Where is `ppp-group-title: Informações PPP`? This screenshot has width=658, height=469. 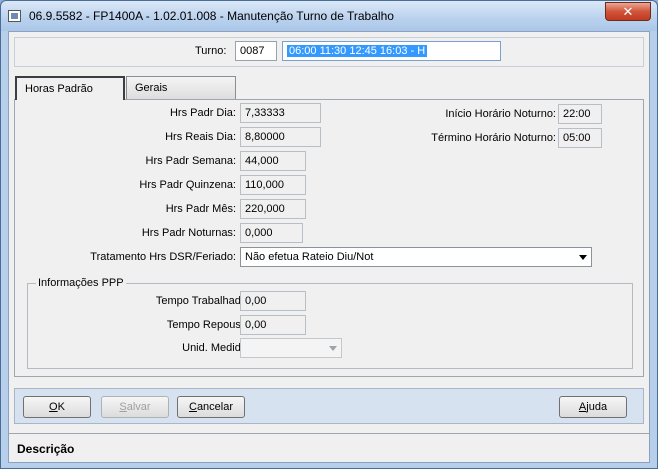 ppp-group-title: Informações PPP is located at coordinates (81, 283).